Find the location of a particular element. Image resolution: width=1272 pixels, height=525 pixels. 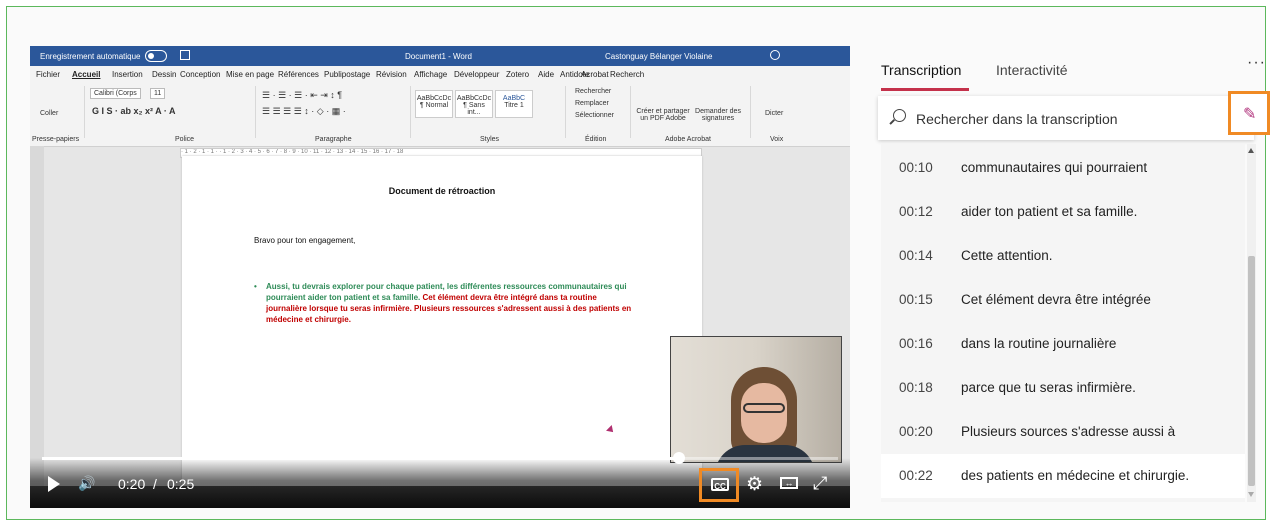

search-icon is located at coordinates (899, 115).